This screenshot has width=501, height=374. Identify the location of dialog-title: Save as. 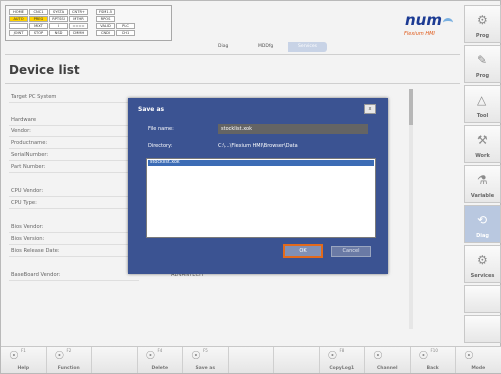
(151, 109).